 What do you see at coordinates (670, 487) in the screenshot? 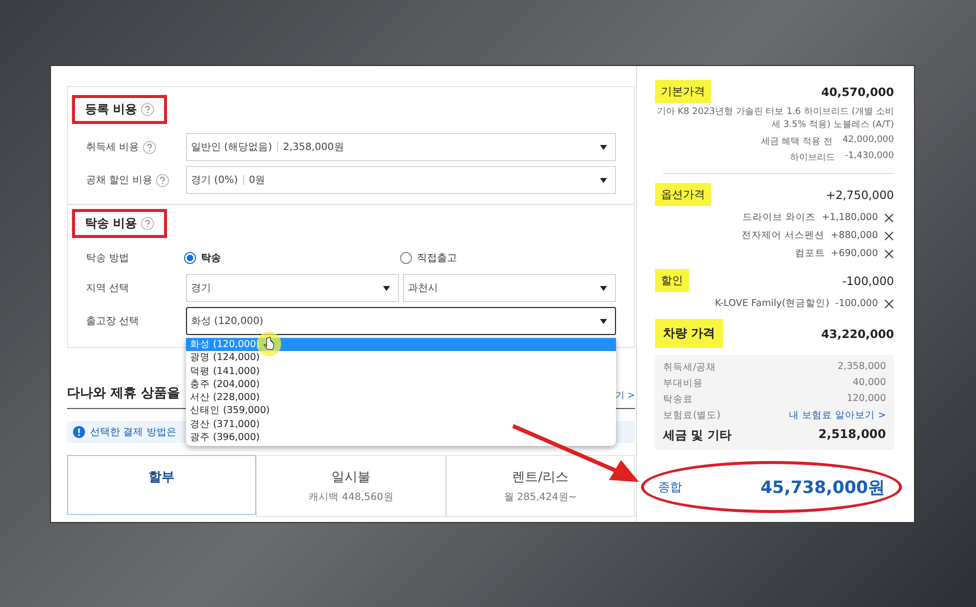
I see `total-label: 종합` at bounding box center [670, 487].